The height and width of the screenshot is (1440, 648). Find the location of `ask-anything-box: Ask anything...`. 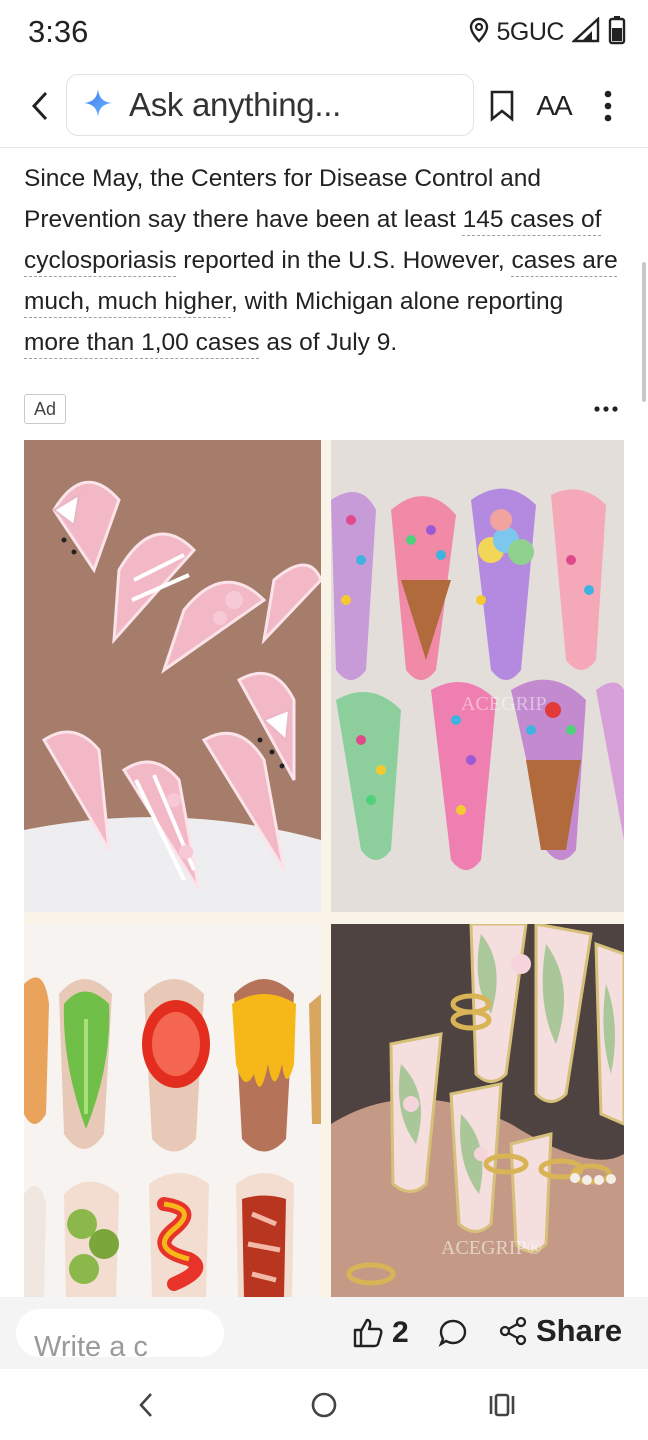

ask-anything-box: Ask anything... is located at coordinates (270, 105).